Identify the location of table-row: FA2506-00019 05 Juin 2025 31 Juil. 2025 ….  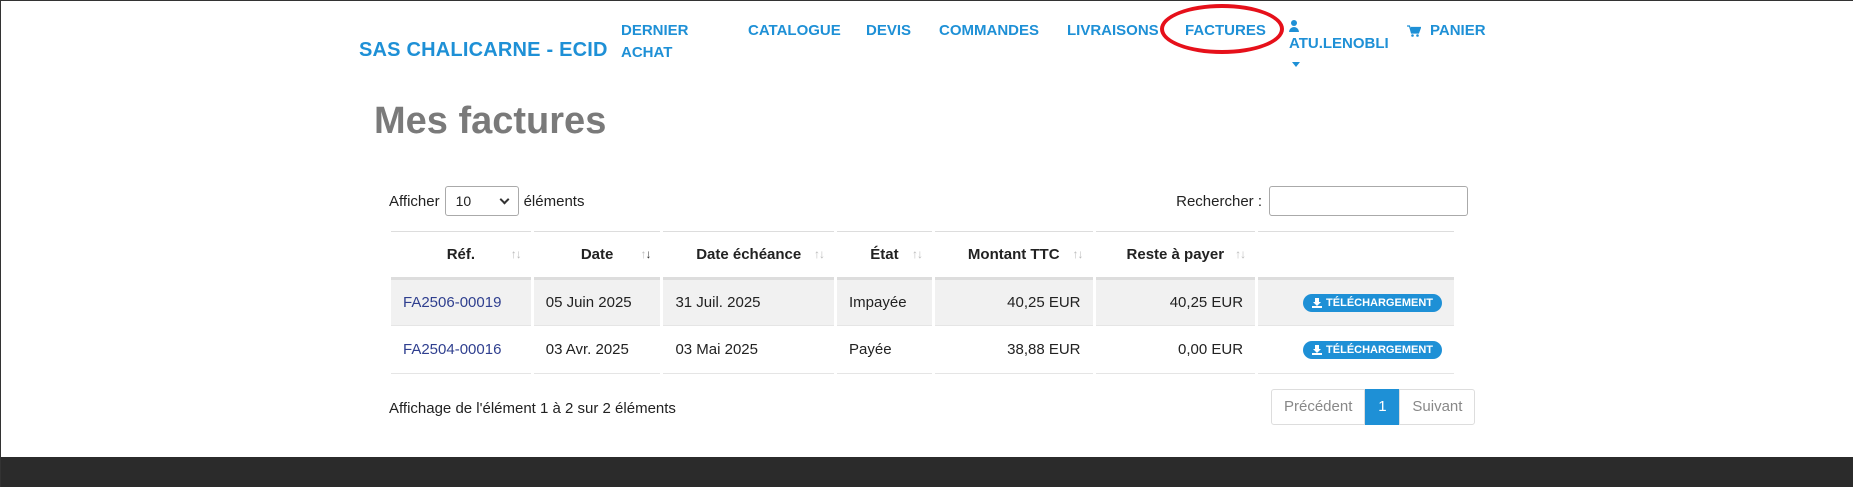
(922, 302).